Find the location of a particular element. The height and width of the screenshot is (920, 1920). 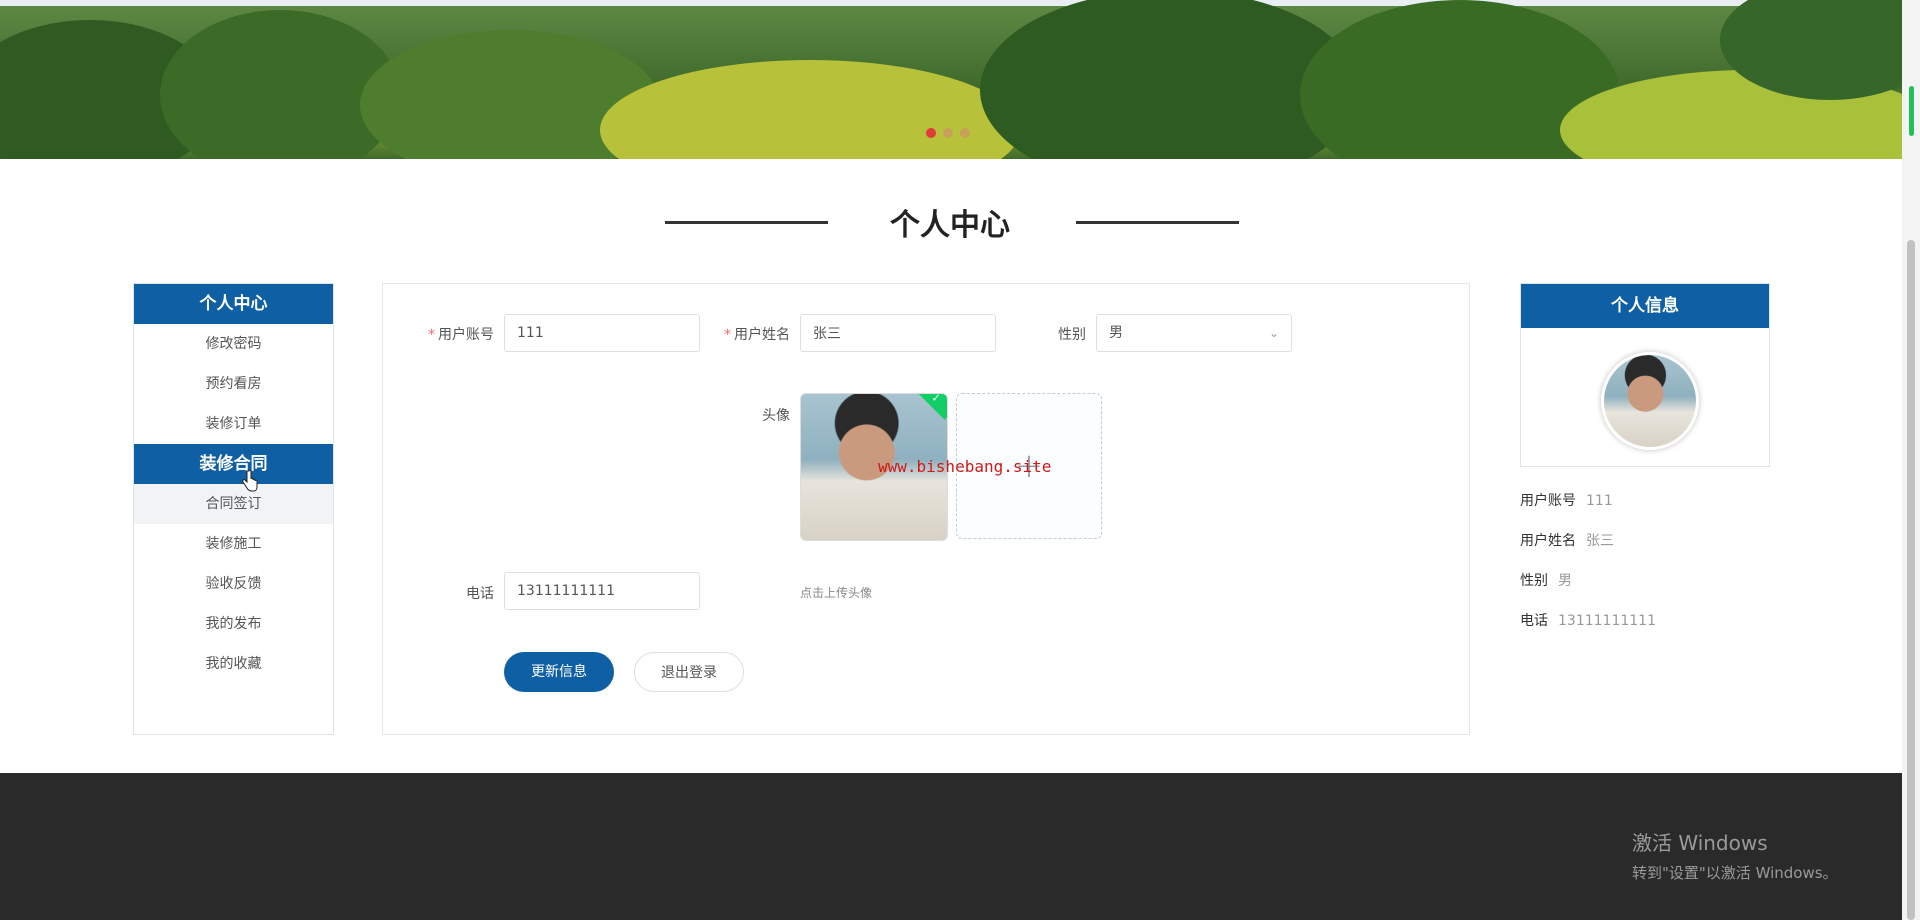

info-label: 电话 is located at coordinates (1534, 621).